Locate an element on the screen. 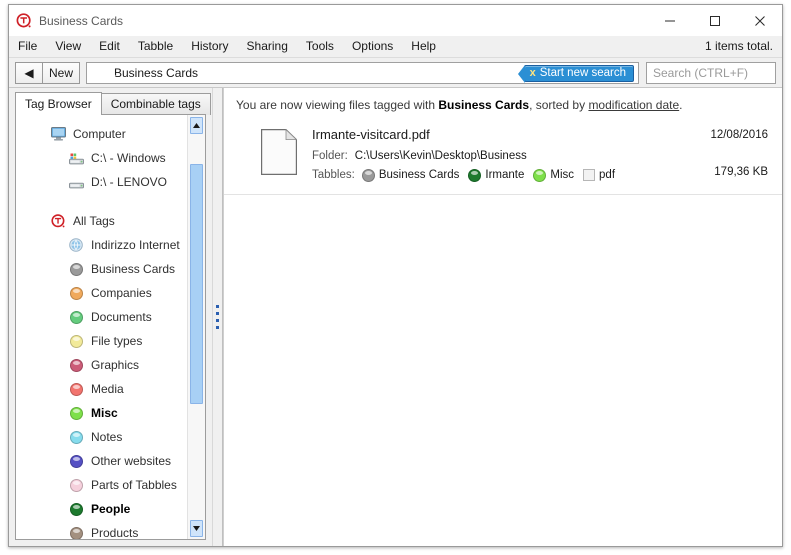 The width and height of the screenshot is (791, 555). tree-item-all-tags: All Tags is located at coordinates (101, 221).